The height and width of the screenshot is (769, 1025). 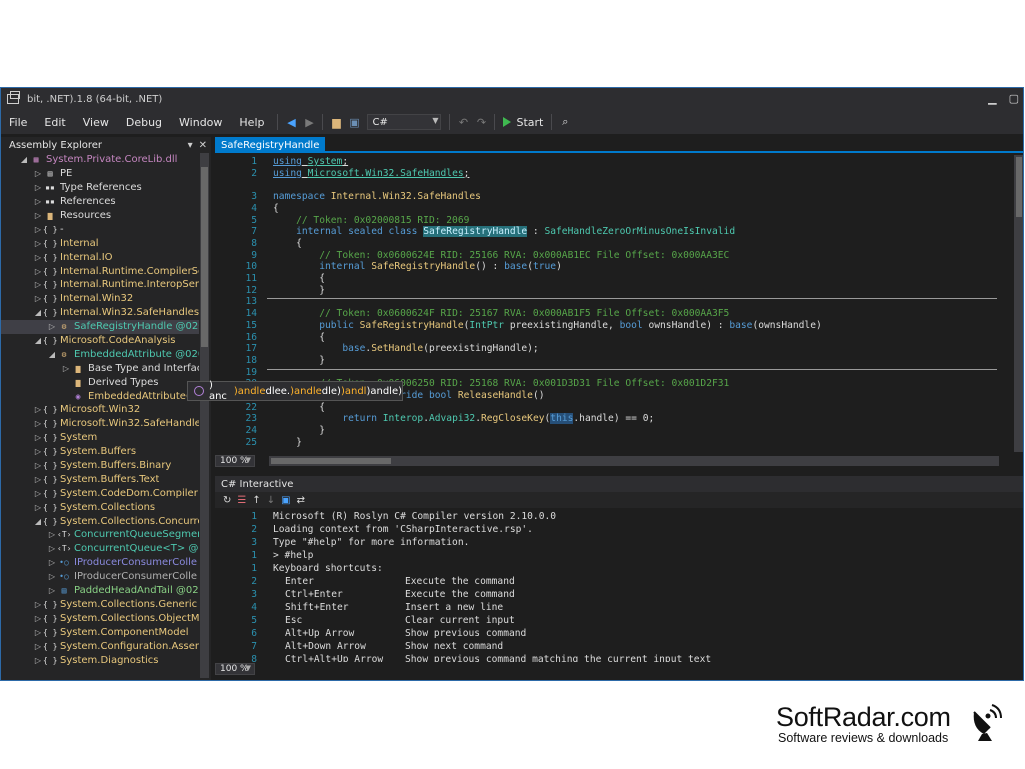 What do you see at coordinates (634, 461) in the screenshot?
I see `editor-horizontal-scrollbar` at bounding box center [634, 461].